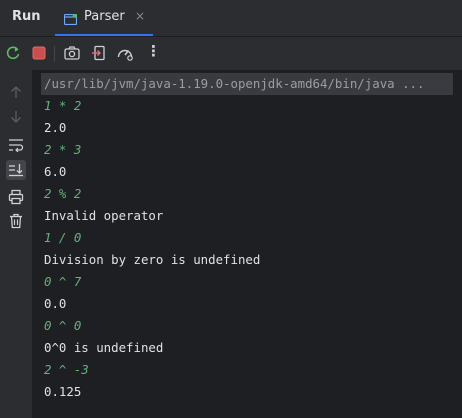 This screenshot has height=418, width=462. What do you see at coordinates (26, 16) in the screenshot?
I see `run-tool-window-title: Run` at bounding box center [26, 16].